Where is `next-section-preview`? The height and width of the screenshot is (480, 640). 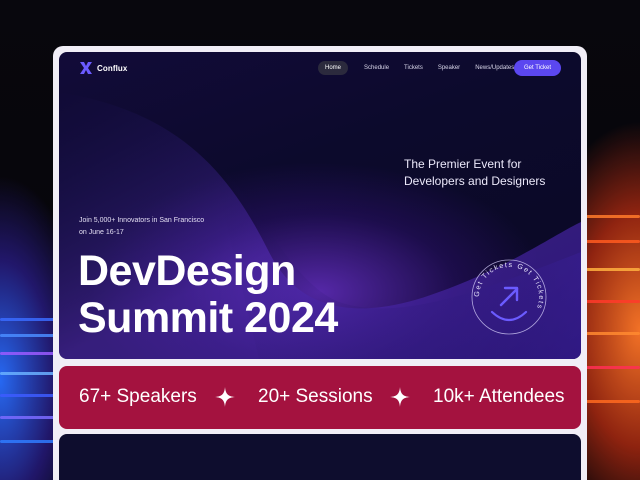
next-section-preview is located at coordinates (320, 457).